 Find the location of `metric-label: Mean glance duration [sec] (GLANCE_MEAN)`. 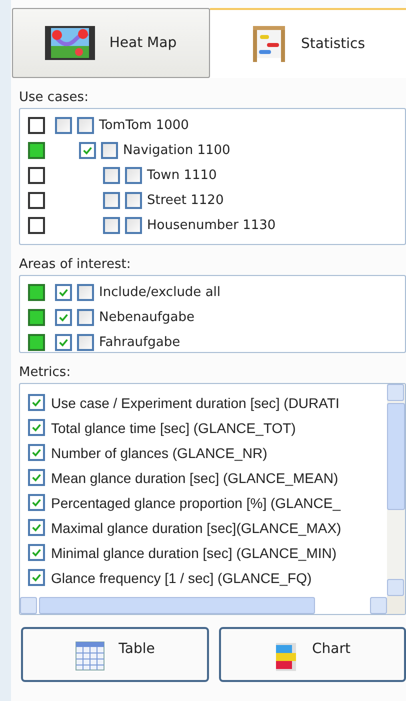

metric-label: Mean glance duration [sec] (GLANCE_MEAN) is located at coordinates (194, 478).